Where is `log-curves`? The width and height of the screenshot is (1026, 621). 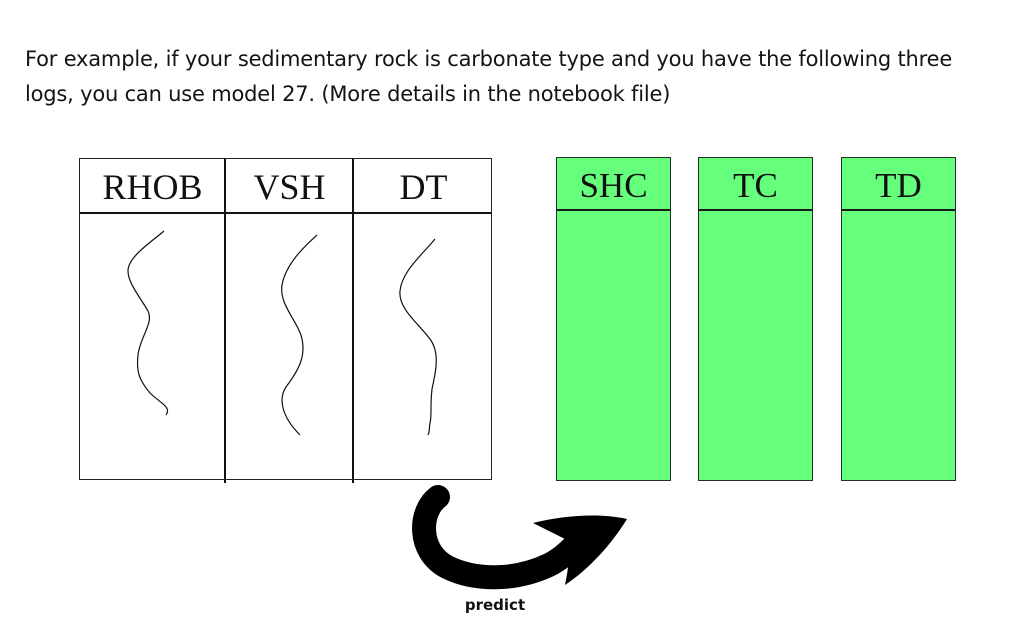
log-curves is located at coordinates (282, 333).